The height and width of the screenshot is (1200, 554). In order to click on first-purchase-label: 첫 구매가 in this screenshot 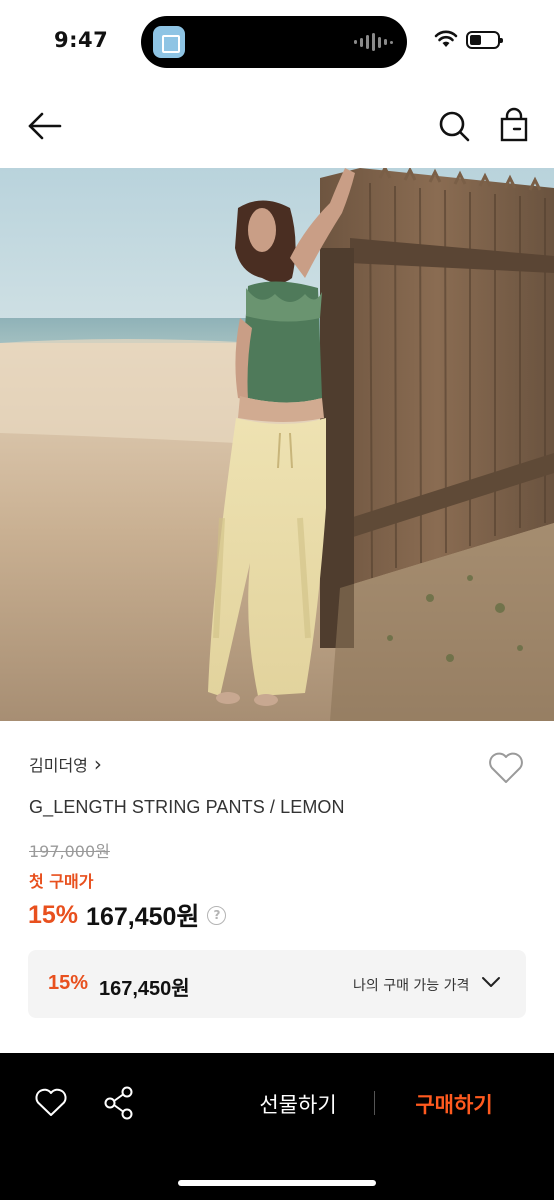, I will do `click(61, 881)`.